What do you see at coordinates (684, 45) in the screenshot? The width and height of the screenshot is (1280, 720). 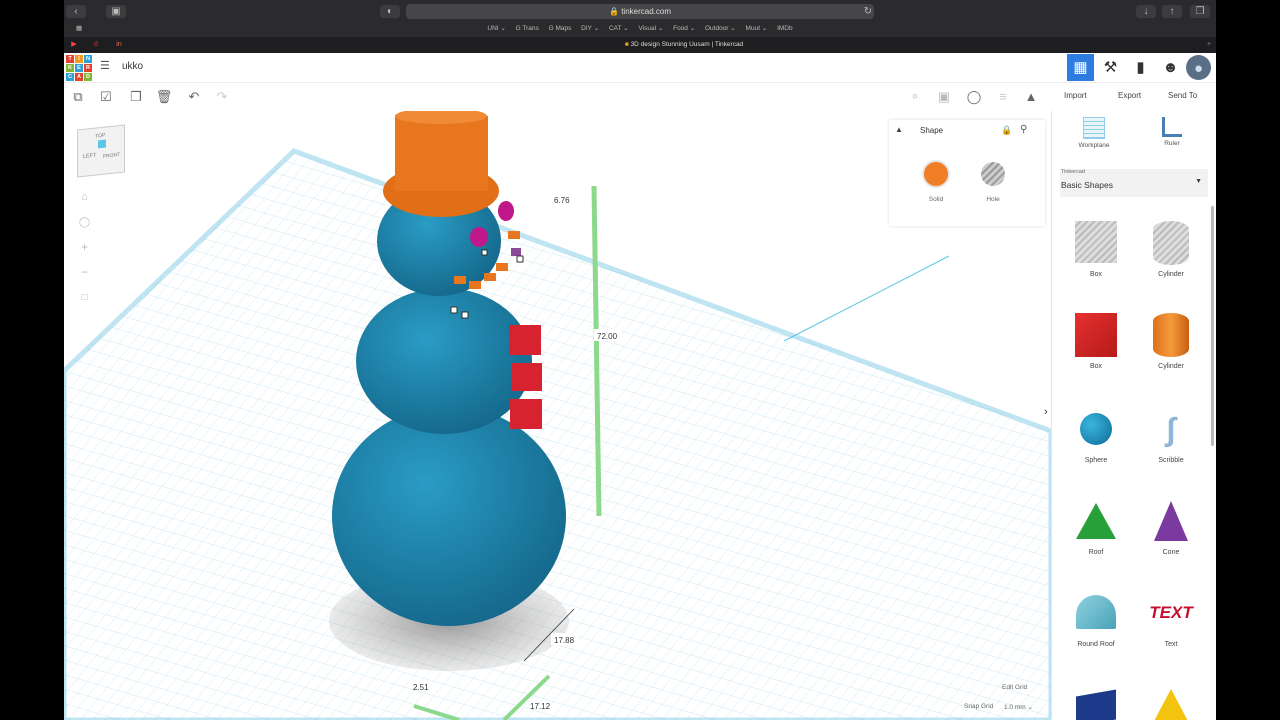 I see `tab-active: ■ 3D design Stunning Uusam | Tinkercad` at bounding box center [684, 45].